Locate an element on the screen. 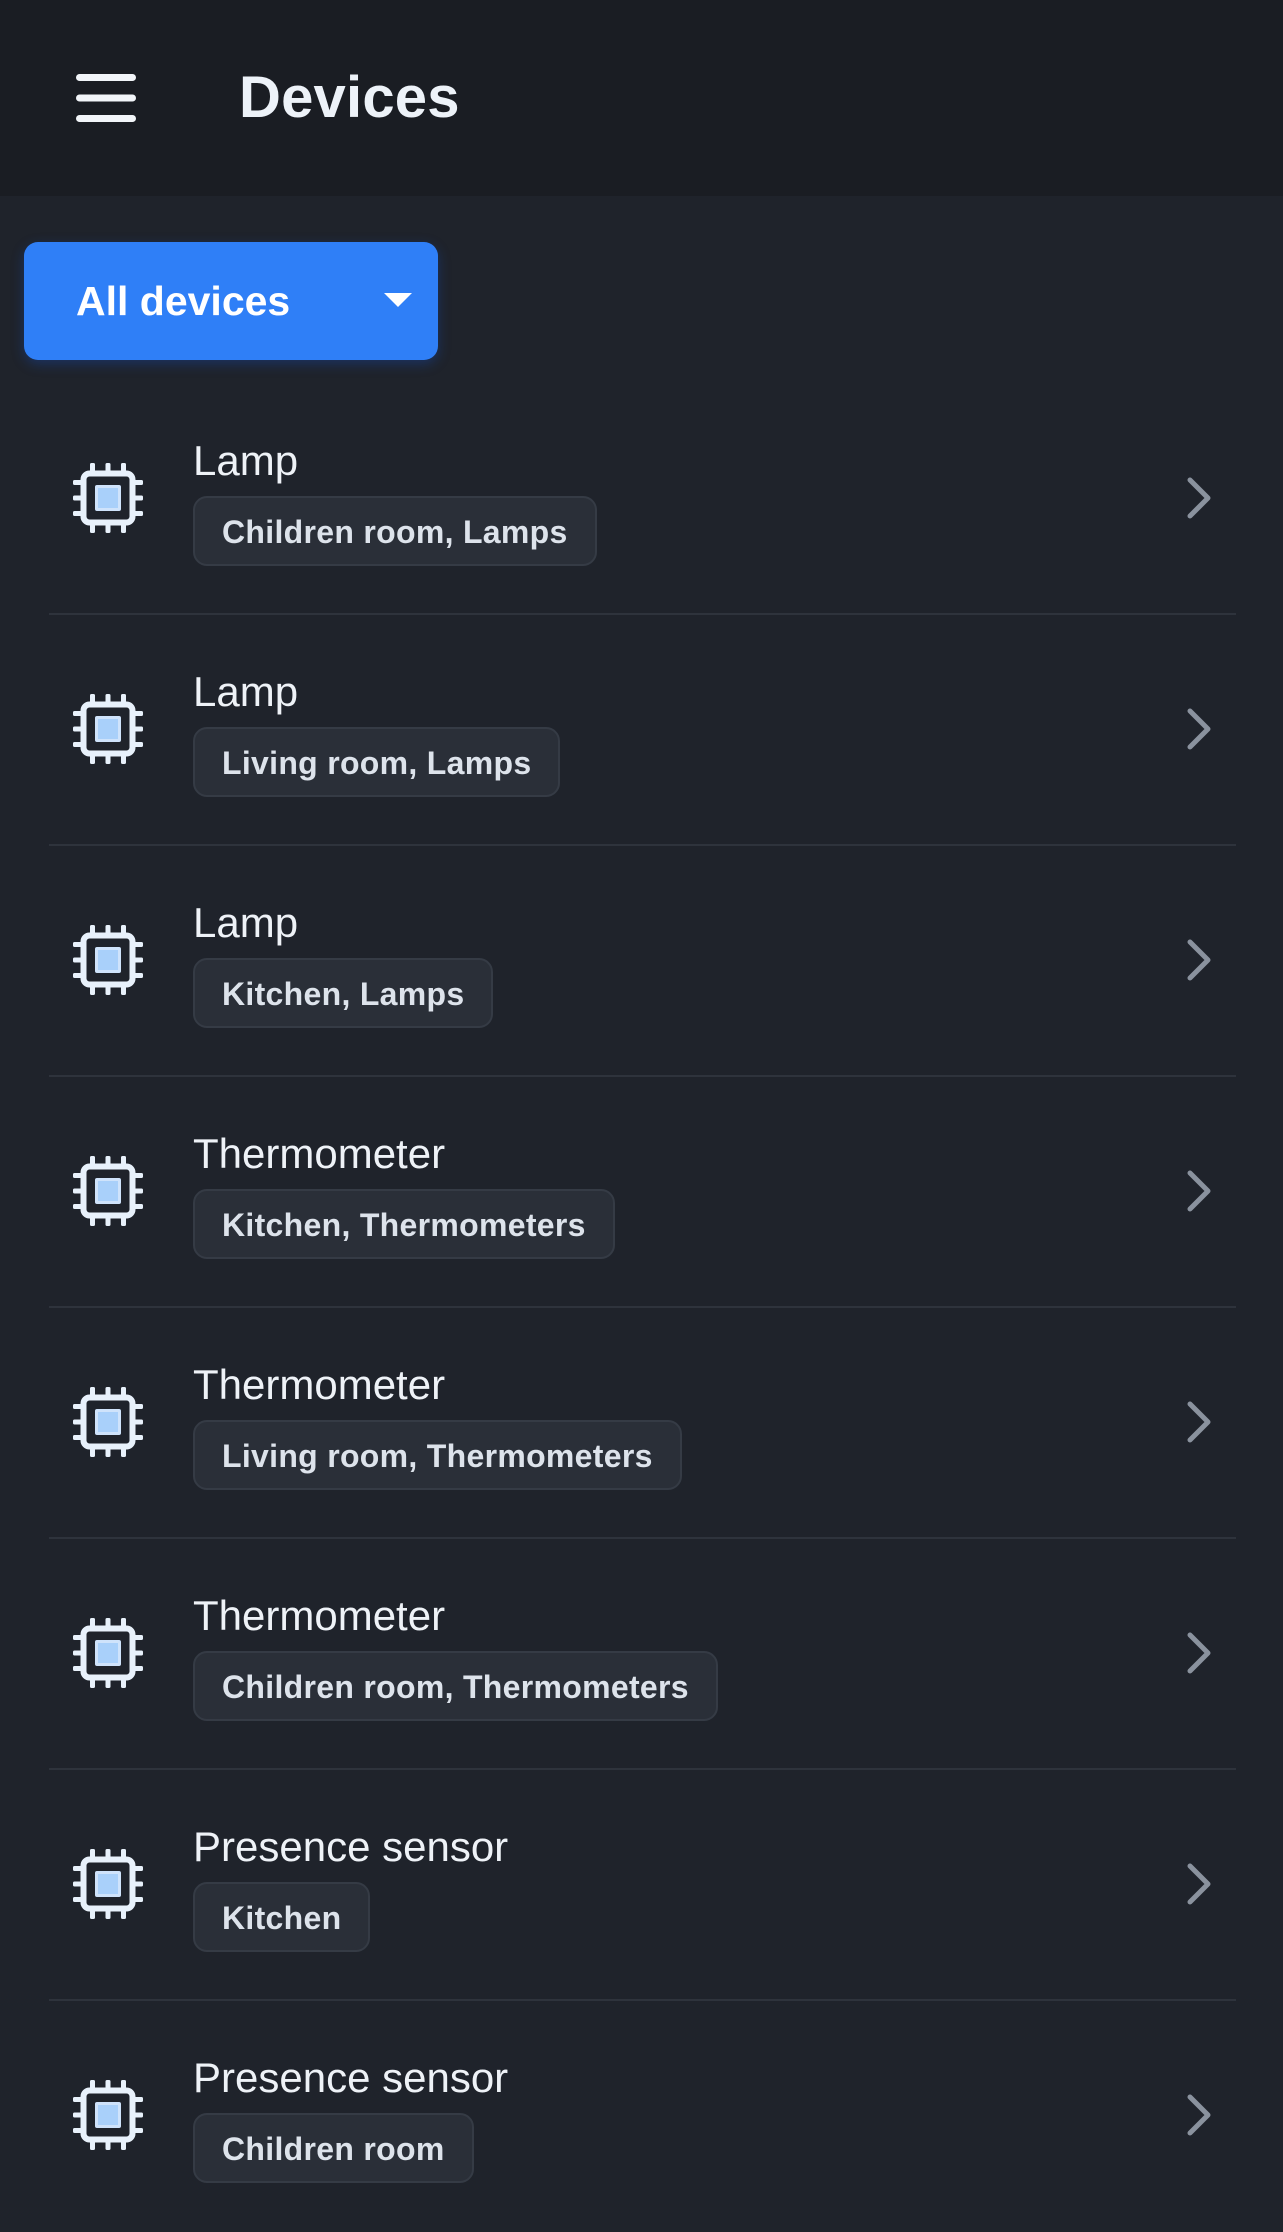  device-list-item: Thermometer Children room, Thermometers is located at coordinates (641, 1654).